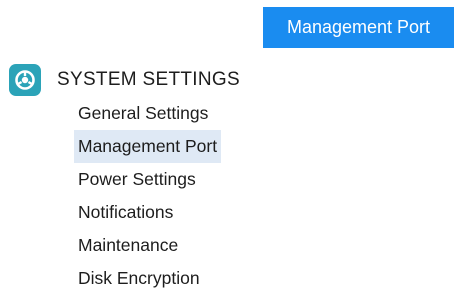  Describe the element at coordinates (143, 113) in the screenshot. I see `nav-item-general-settings: General Settings` at that location.